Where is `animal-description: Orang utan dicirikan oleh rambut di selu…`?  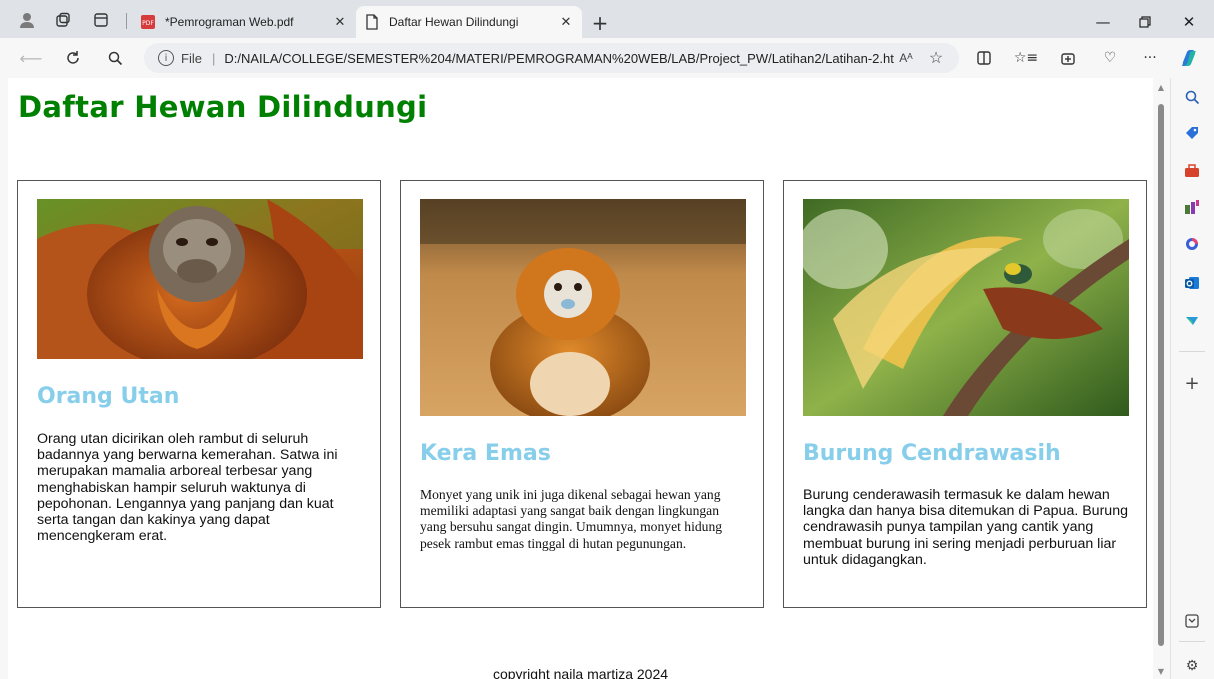 animal-description: Orang utan dicirikan oleh rambut di selu… is located at coordinates (187, 488).